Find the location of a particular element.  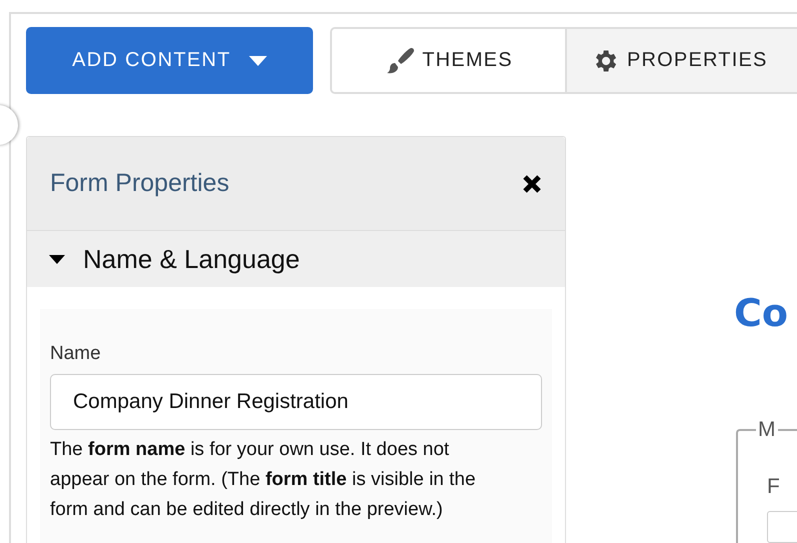

add-content-button: ADD CONTENT is located at coordinates (169, 60).